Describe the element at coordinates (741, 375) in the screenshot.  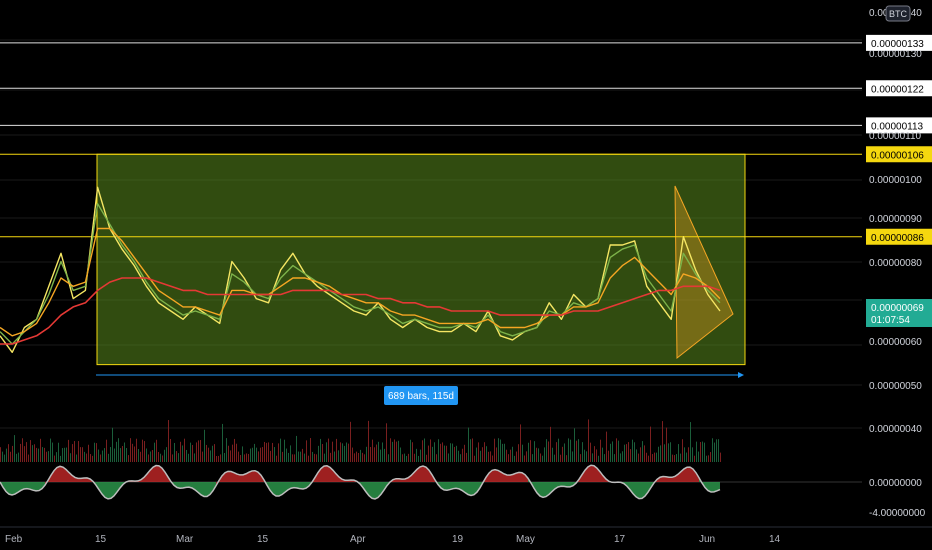
I see `measure-arrowhead` at that location.